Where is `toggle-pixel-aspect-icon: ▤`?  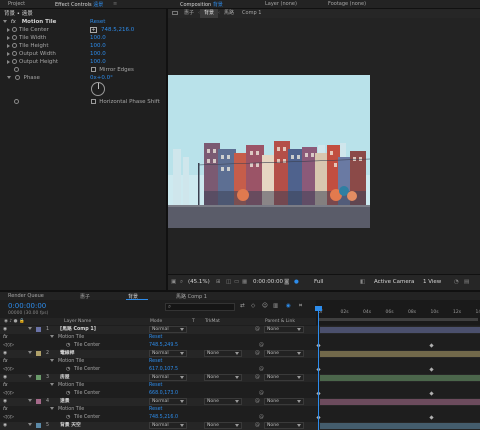 toggle-pixel-aspect-icon: ▤ is located at coordinates (466, 282).